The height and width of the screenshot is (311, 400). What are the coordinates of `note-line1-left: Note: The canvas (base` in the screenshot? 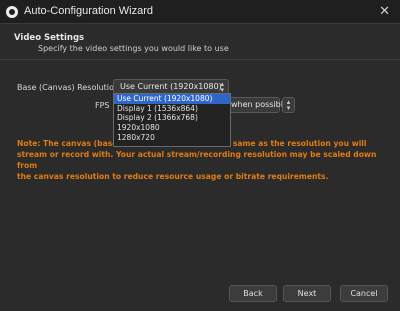 It's located at (67, 143).